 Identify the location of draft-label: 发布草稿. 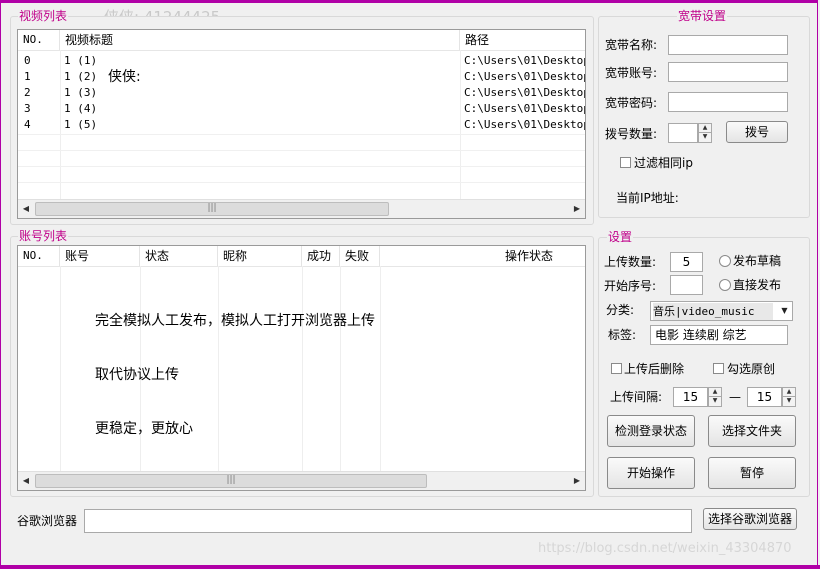
(757, 261).